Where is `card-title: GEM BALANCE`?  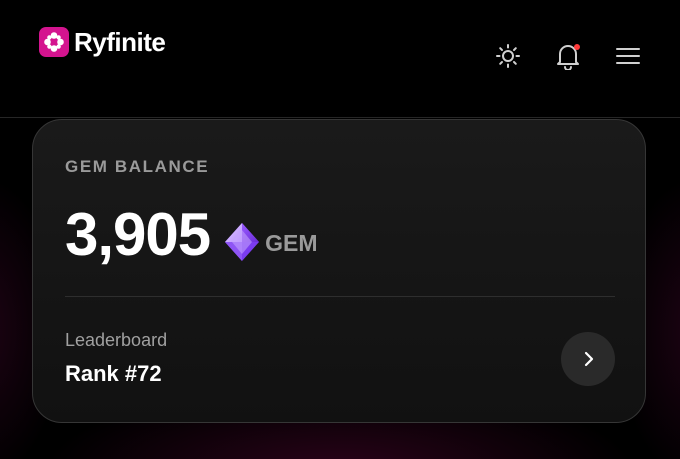 card-title: GEM BALANCE is located at coordinates (137, 166).